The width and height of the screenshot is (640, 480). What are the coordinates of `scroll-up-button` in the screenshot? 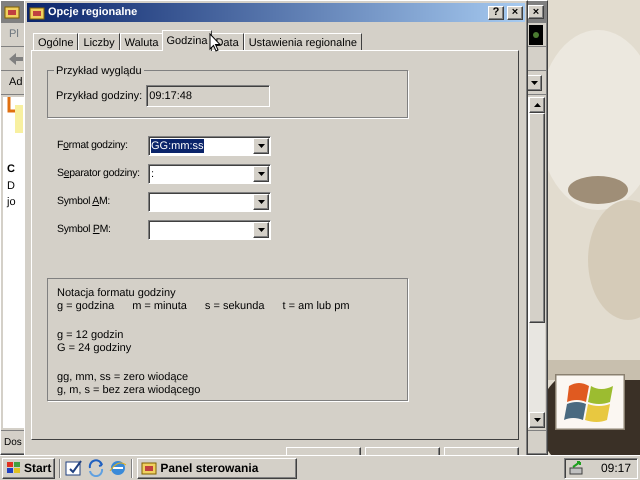 It's located at (537, 105).